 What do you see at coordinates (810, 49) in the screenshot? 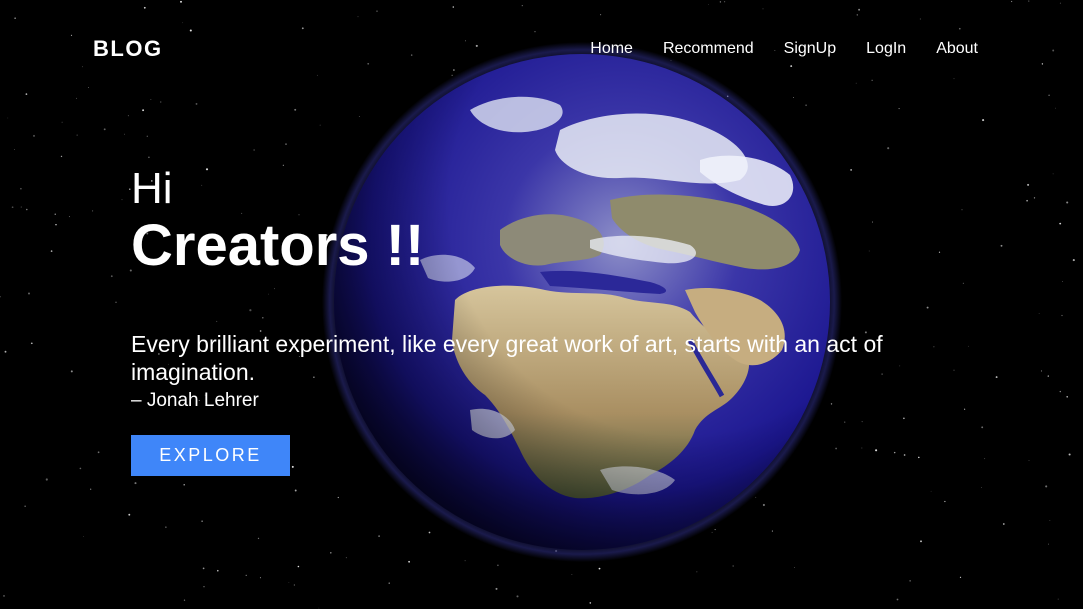
I see `nav-item-signup: SignUp` at bounding box center [810, 49].